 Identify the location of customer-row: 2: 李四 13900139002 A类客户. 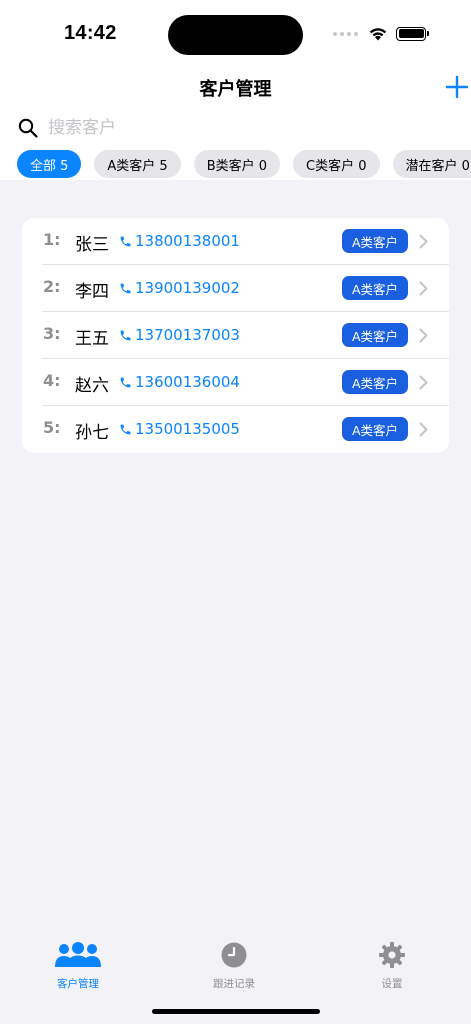
(235, 288).